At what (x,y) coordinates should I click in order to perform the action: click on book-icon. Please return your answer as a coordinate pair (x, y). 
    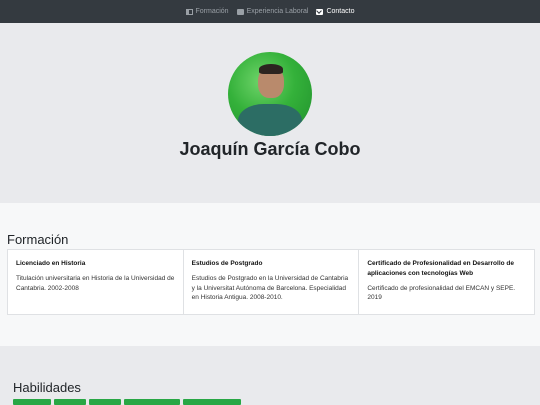
    Looking at the image, I should click on (189, 11).